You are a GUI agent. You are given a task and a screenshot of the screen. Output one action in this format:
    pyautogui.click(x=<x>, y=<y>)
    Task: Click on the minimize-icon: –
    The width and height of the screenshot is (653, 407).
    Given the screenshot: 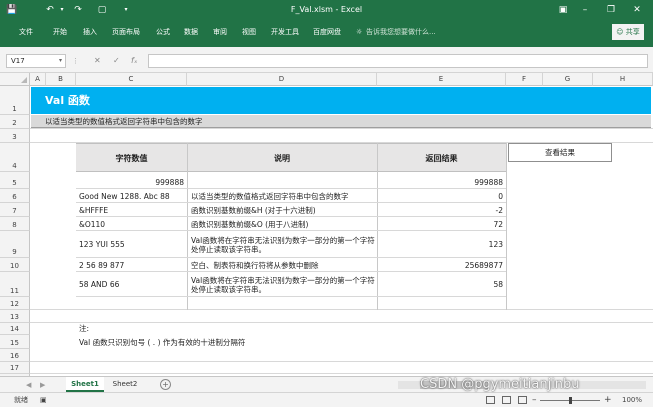 What is the action you would take?
    pyautogui.click(x=585, y=10)
    